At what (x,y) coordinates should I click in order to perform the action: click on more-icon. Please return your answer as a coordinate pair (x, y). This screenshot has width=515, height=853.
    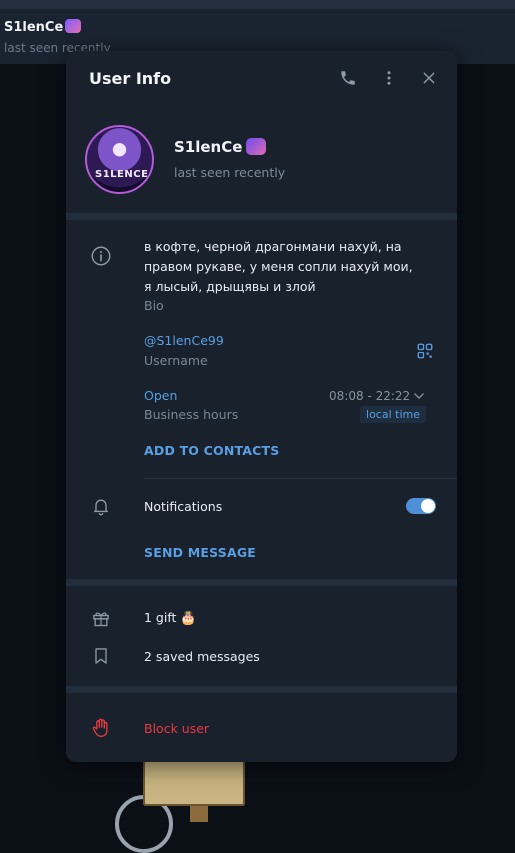
    Looking at the image, I should click on (389, 78).